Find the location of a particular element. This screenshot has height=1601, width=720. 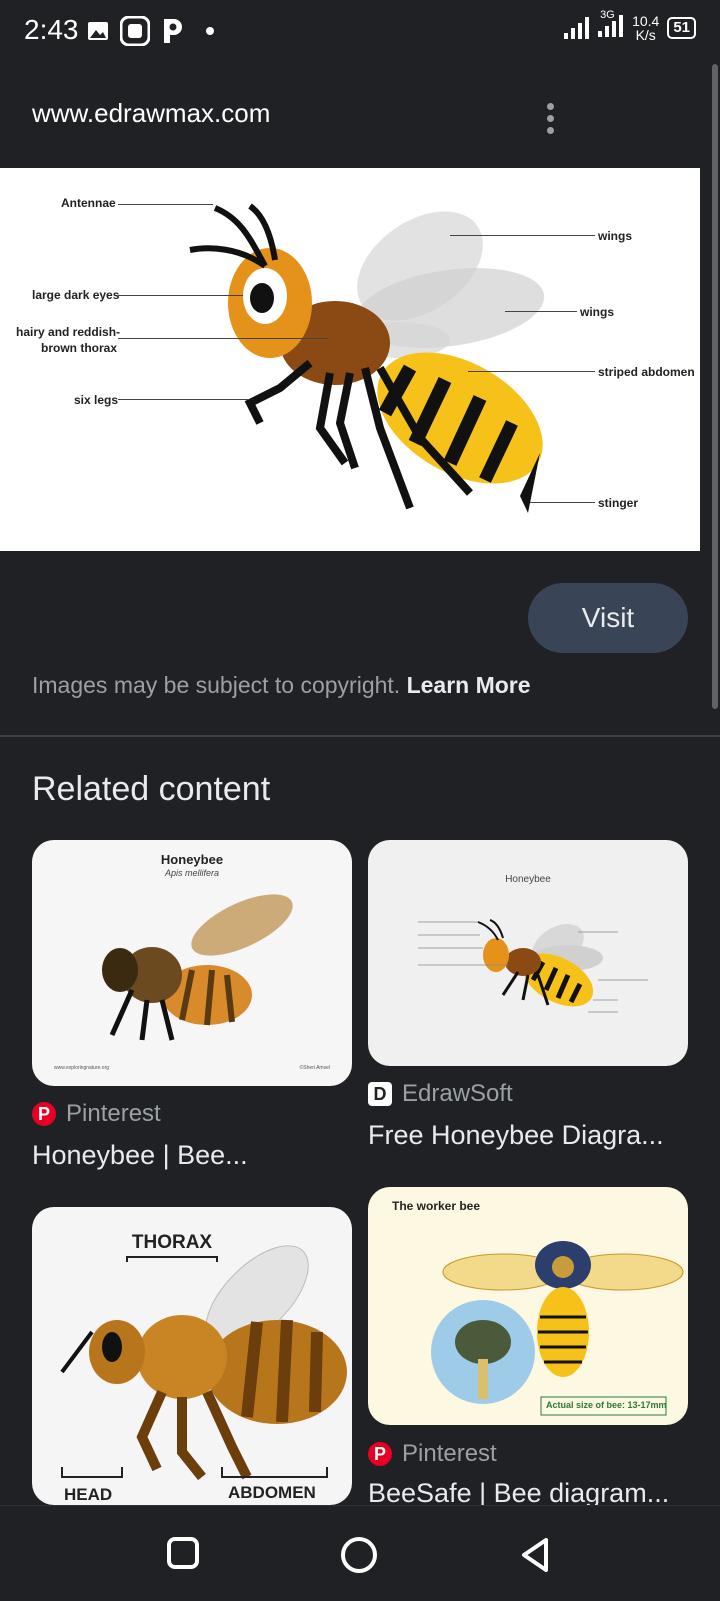

system-navigation-bar is located at coordinates (360, 1553).